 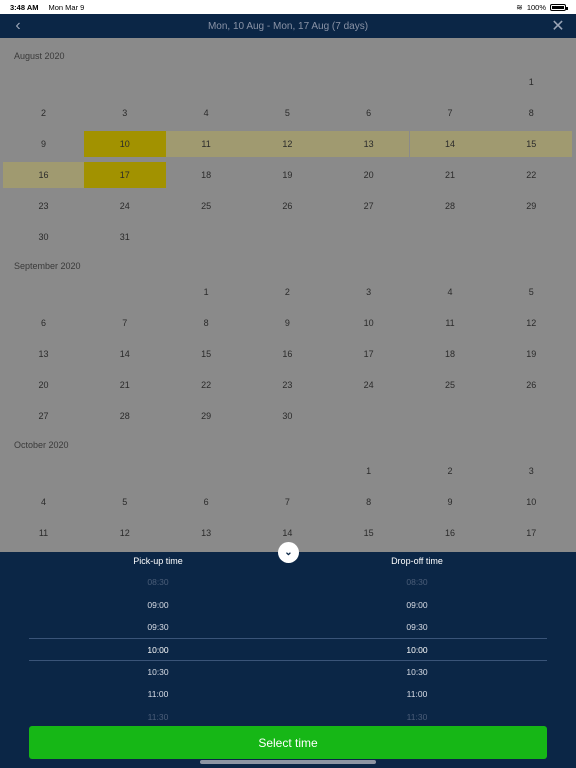 I want to click on status-bar: 3:48 AM Mon Mar 9 ≋ 100%, so click(x=288, y=7).